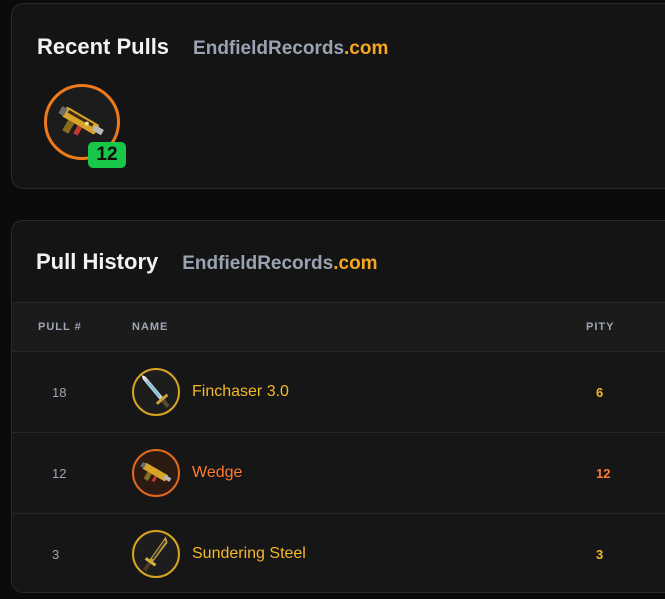 The image size is (665, 599). I want to click on pull-history-header: Pull History EndfieldRecords.com, so click(207, 262).